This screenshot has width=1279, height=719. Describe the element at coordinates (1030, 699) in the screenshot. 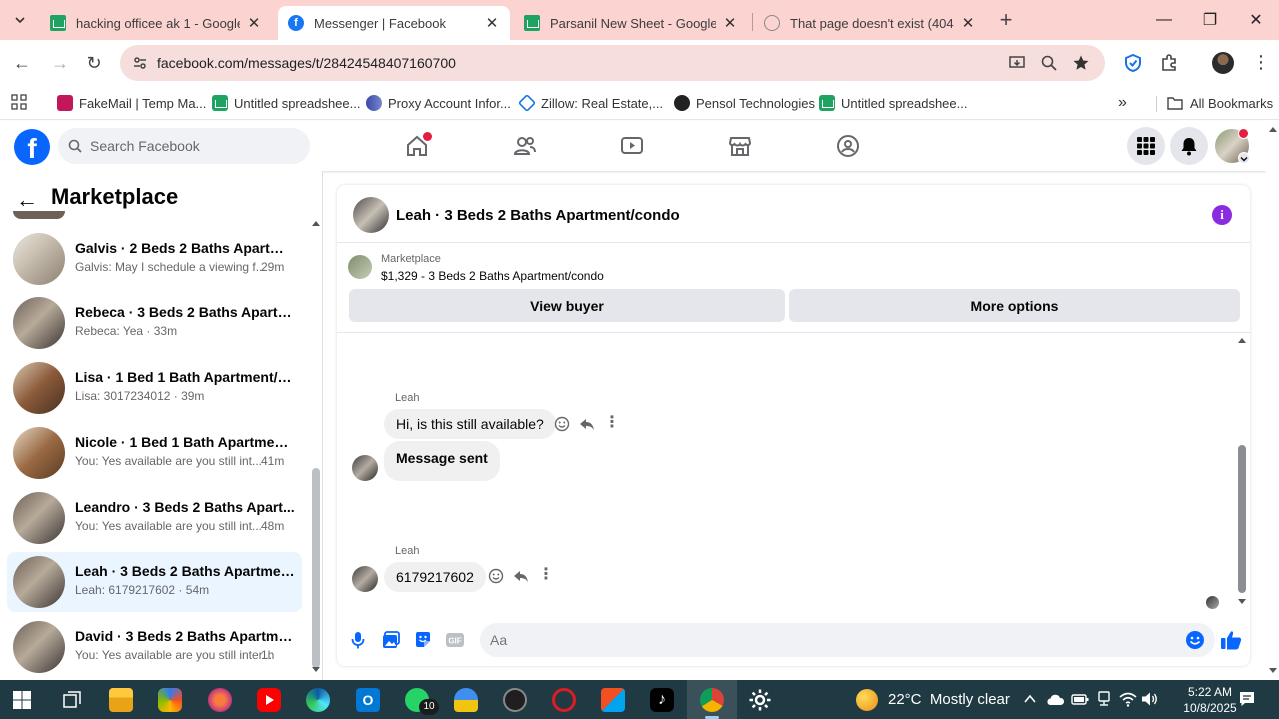

I see `chevron-up-icon` at that location.